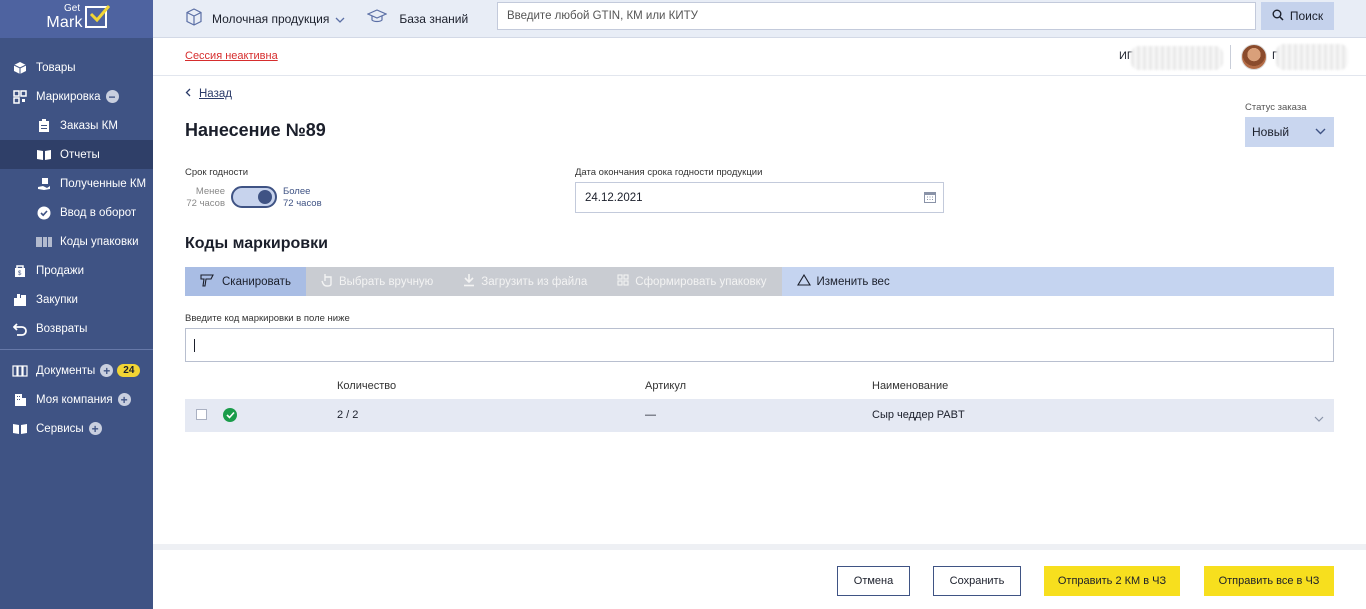 The height and width of the screenshot is (609, 1366). What do you see at coordinates (265, 18) in the screenshot?
I see `category-selector: Молочная продукция` at bounding box center [265, 18].